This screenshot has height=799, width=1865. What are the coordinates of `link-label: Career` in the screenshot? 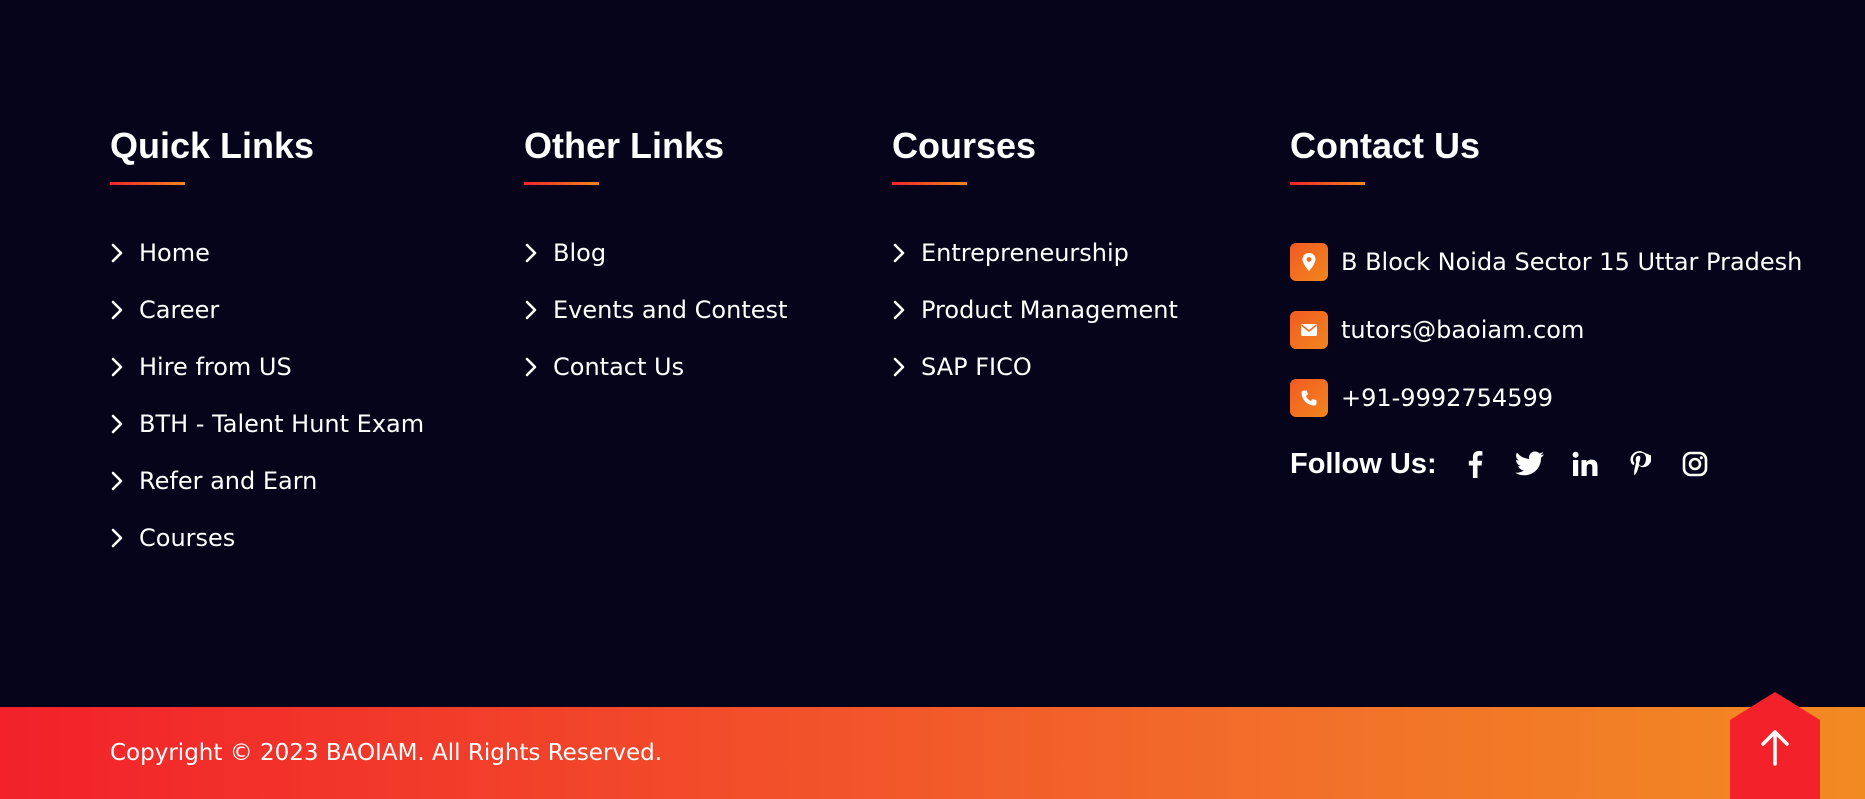 It's located at (179, 310).